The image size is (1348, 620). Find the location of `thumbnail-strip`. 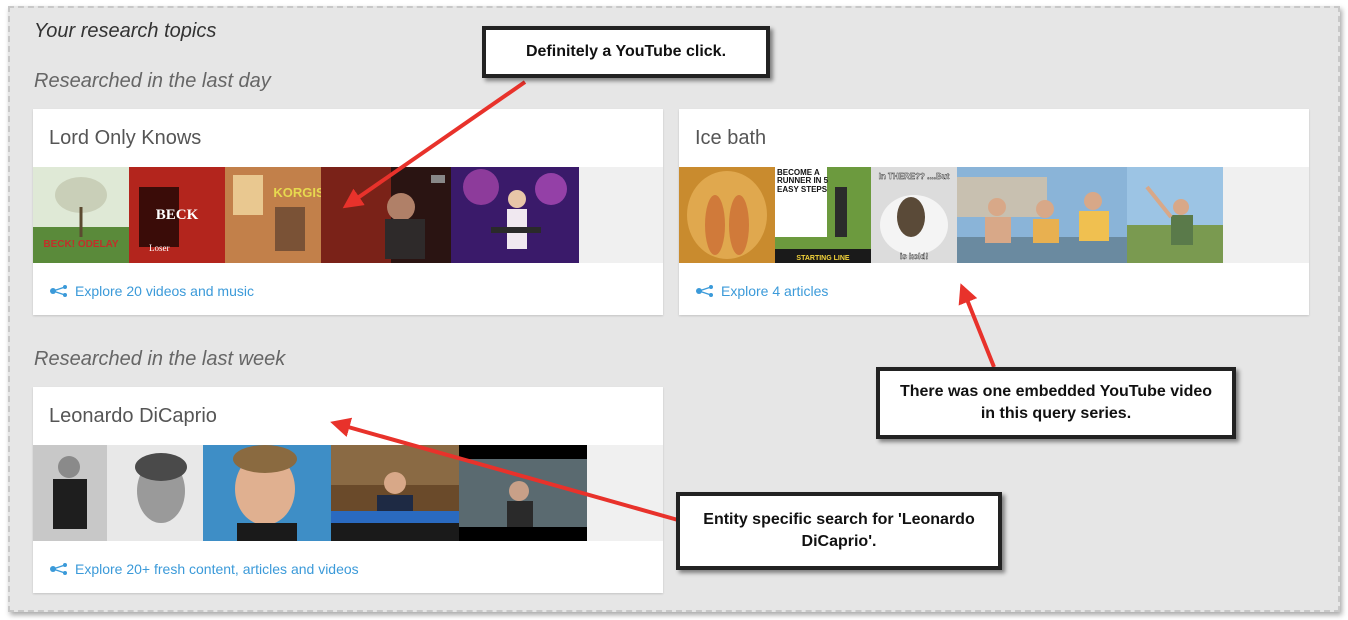

thumbnail-strip is located at coordinates (348, 493).